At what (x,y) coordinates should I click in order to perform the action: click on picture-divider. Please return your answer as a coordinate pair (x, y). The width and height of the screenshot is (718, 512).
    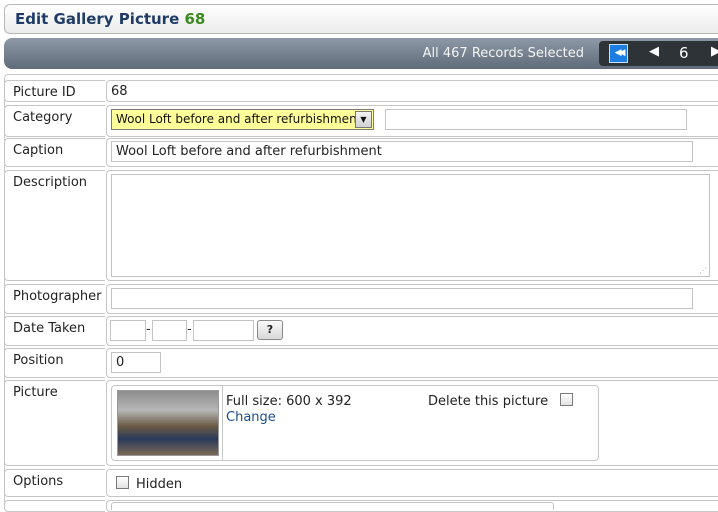
    Looking at the image, I should click on (222, 423).